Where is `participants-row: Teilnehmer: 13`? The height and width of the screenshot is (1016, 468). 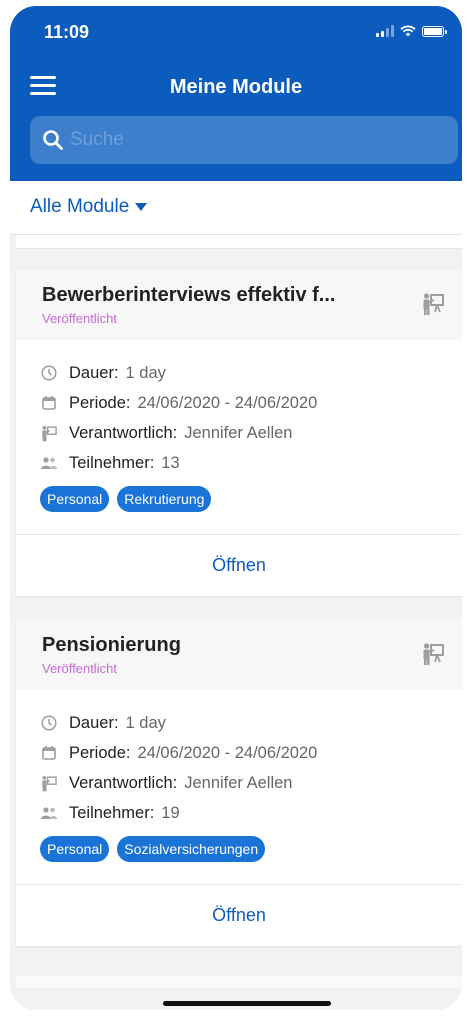
participants-row: Teilnehmer: 13 is located at coordinates (251, 463).